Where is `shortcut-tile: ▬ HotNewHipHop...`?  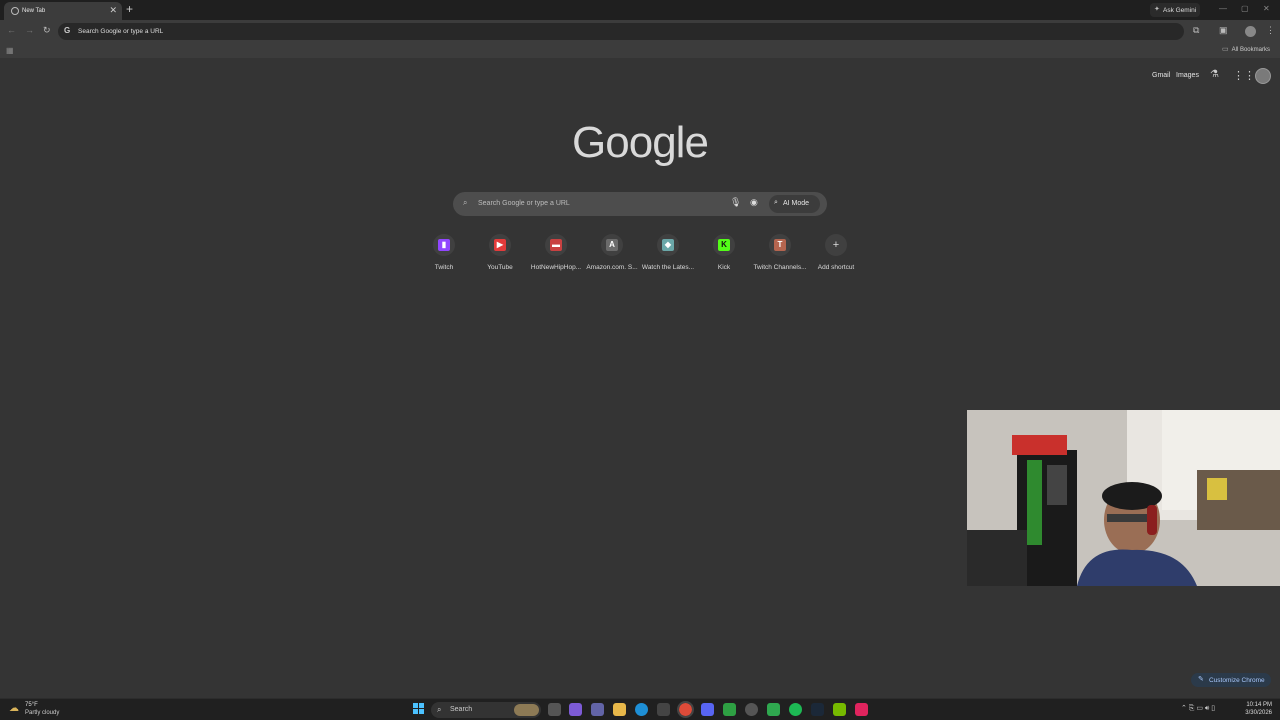
shortcut-tile: ▬ HotNewHipHop... is located at coordinates (556, 256).